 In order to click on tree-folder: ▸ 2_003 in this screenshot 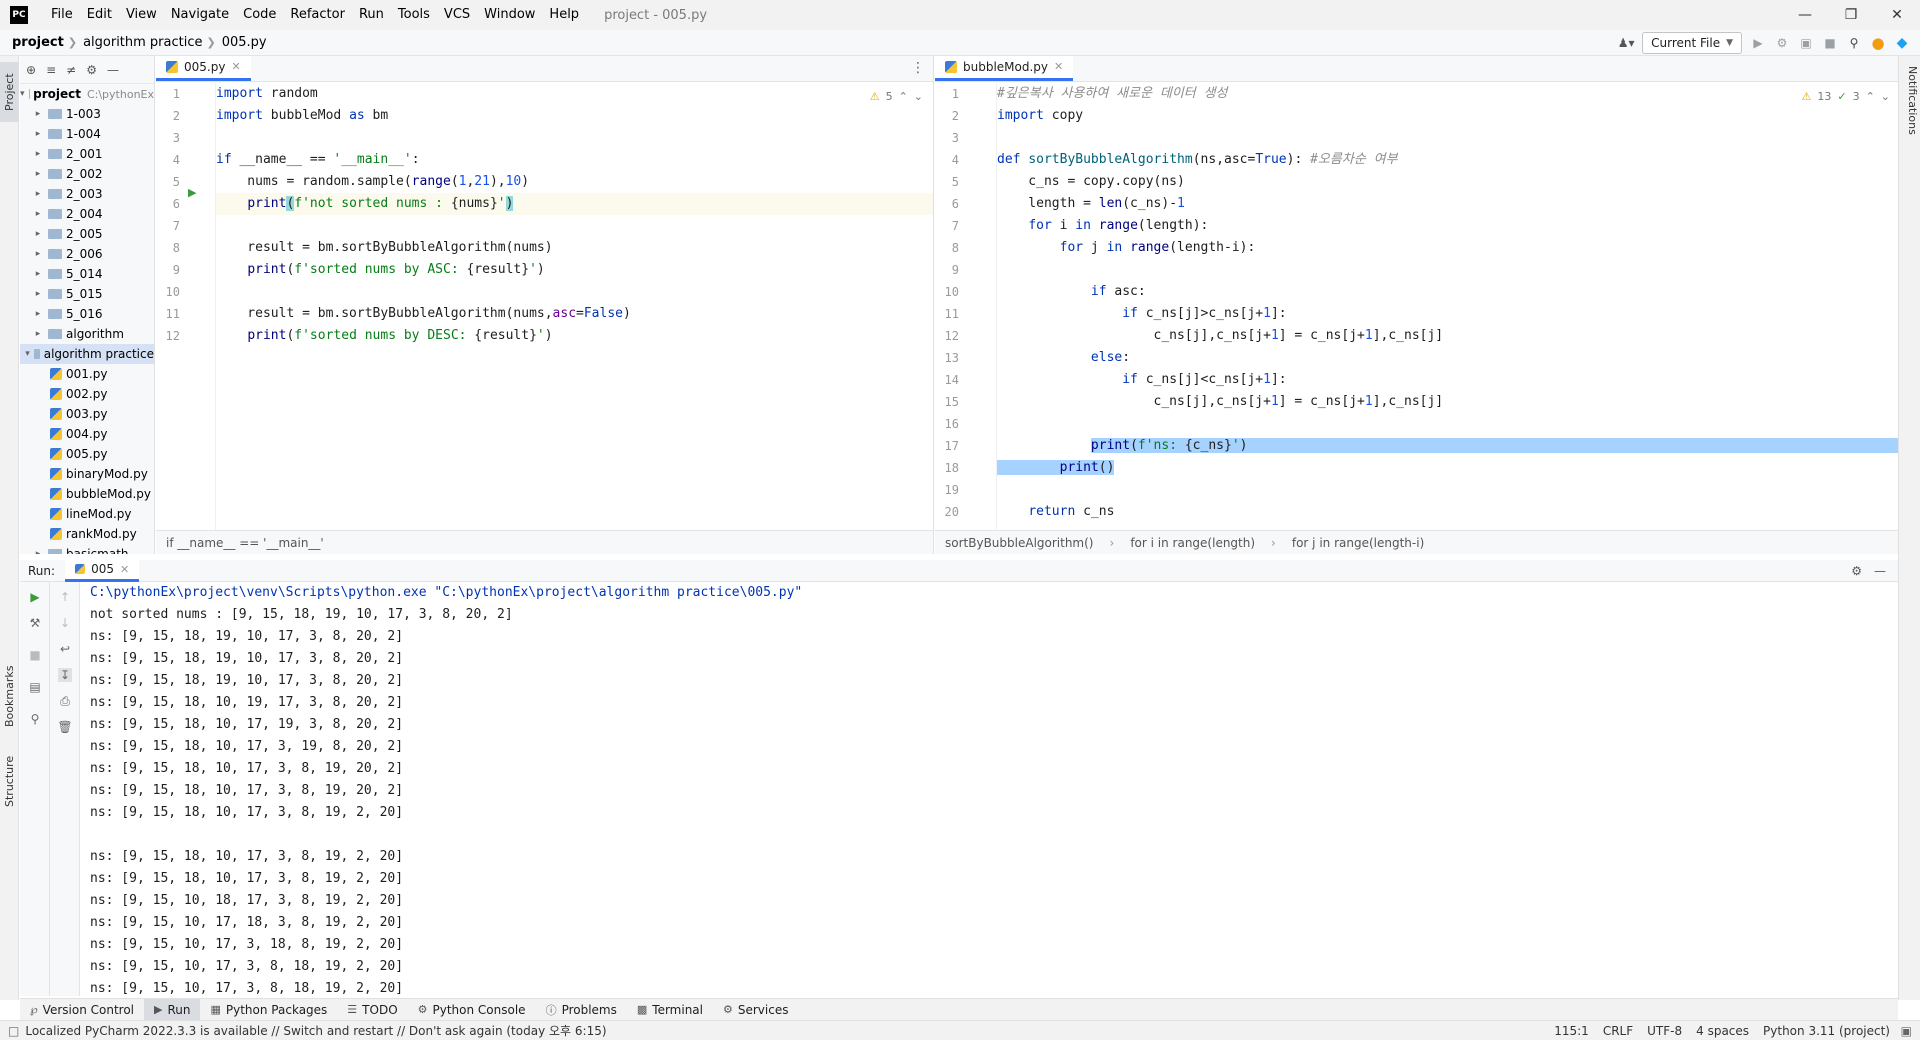, I will do `click(87, 194)`.